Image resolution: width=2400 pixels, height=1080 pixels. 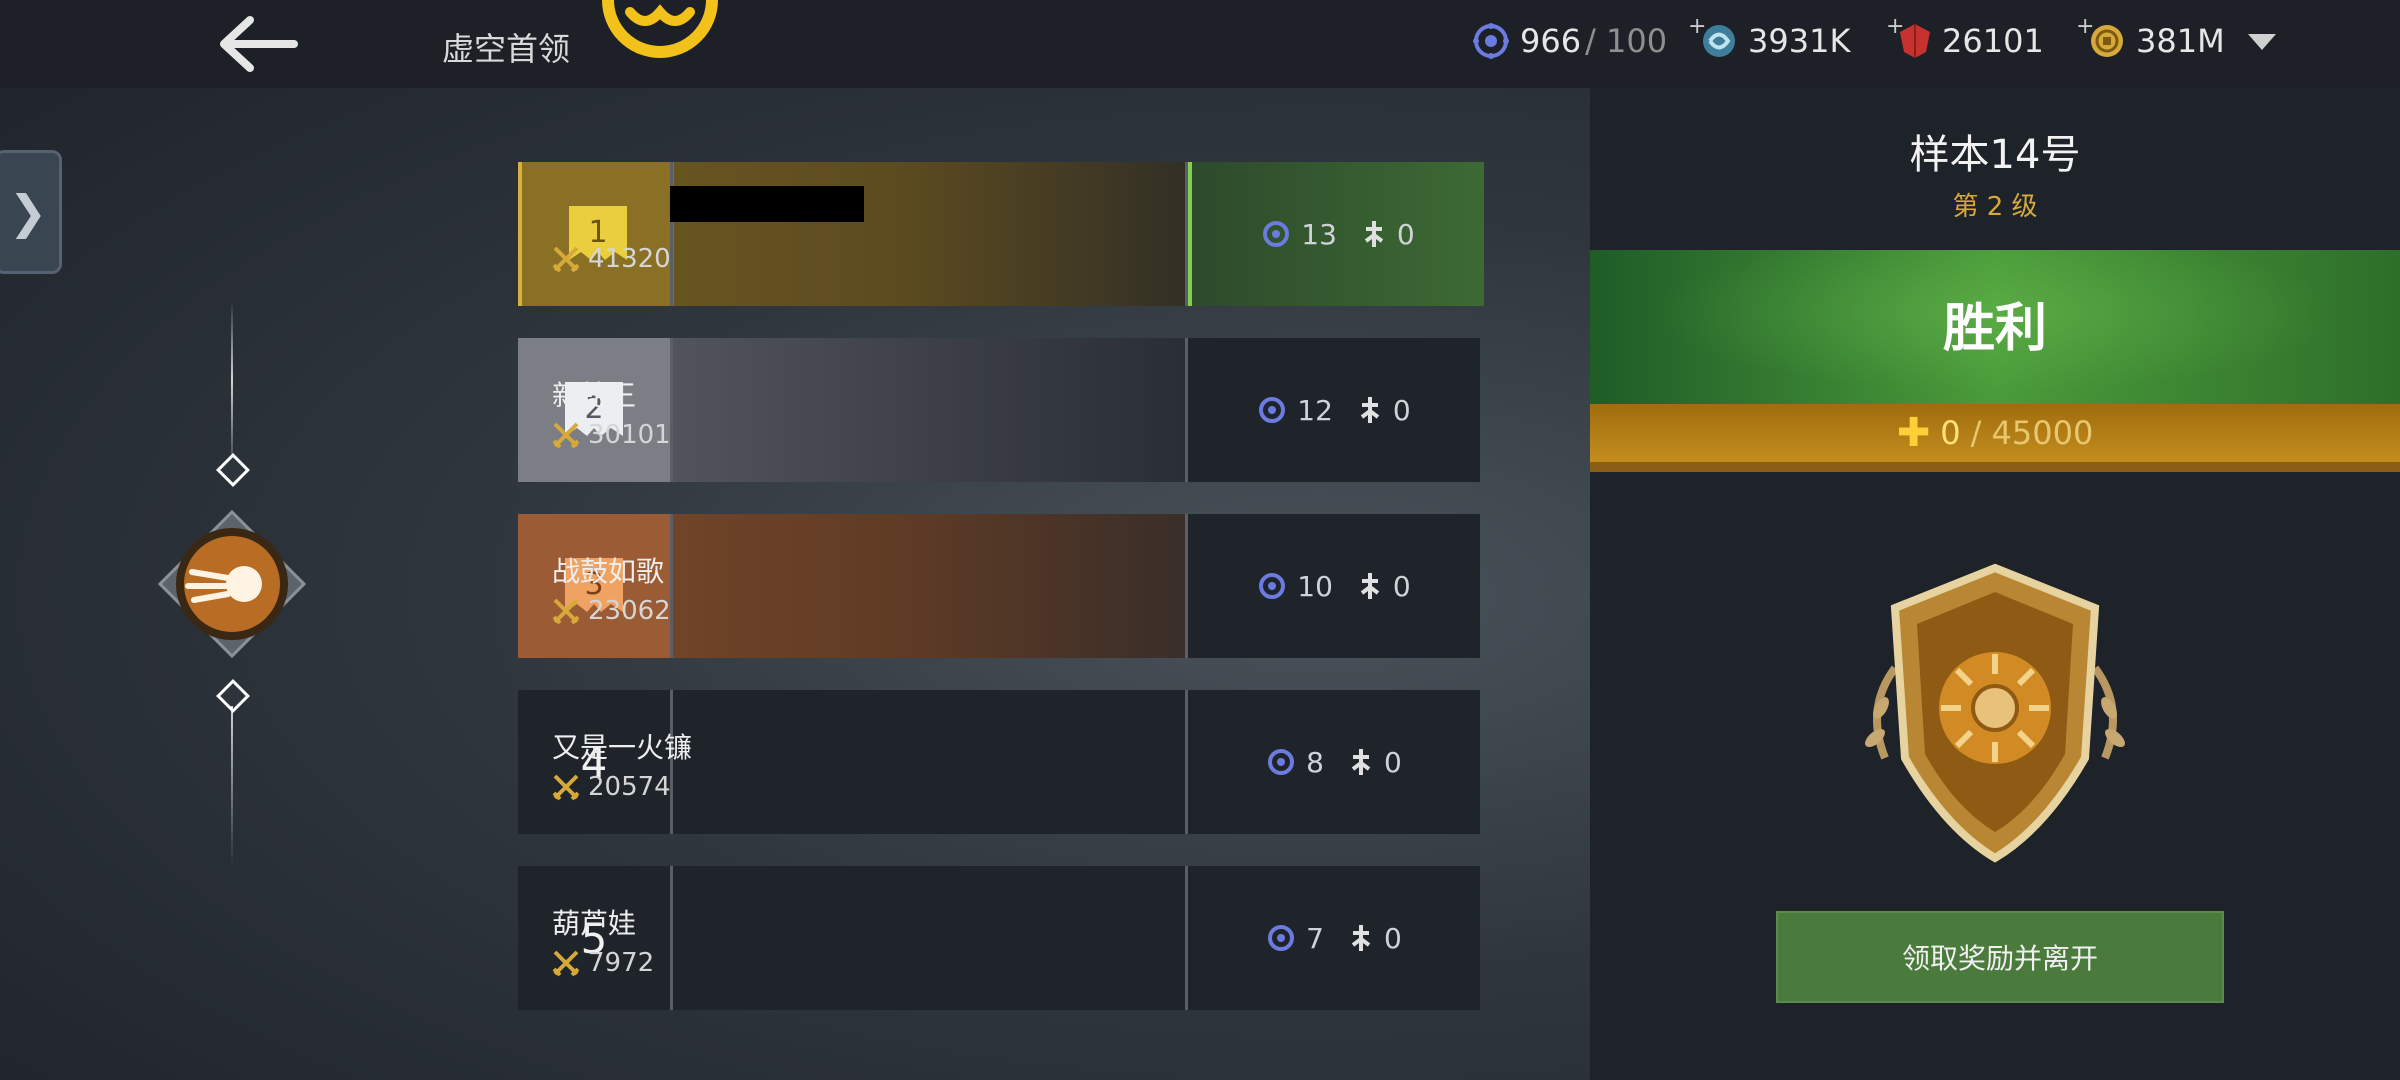 What do you see at coordinates (999, 762) in the screenshot?
I see `ranking-row-4: 4 又是一火镰 20574 8 0` at bounding box center [999, 762].